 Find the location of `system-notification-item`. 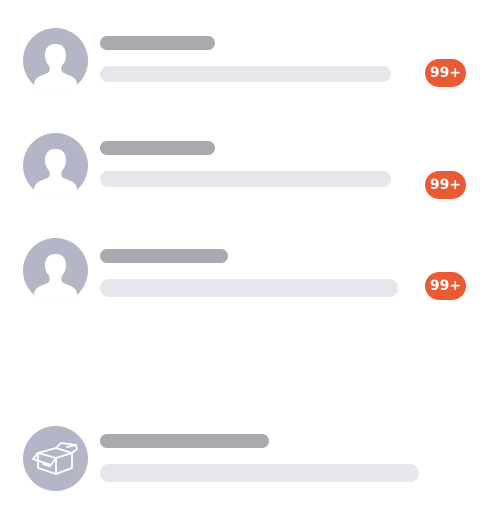

system-notification-item is located at coordinates (244, 461).